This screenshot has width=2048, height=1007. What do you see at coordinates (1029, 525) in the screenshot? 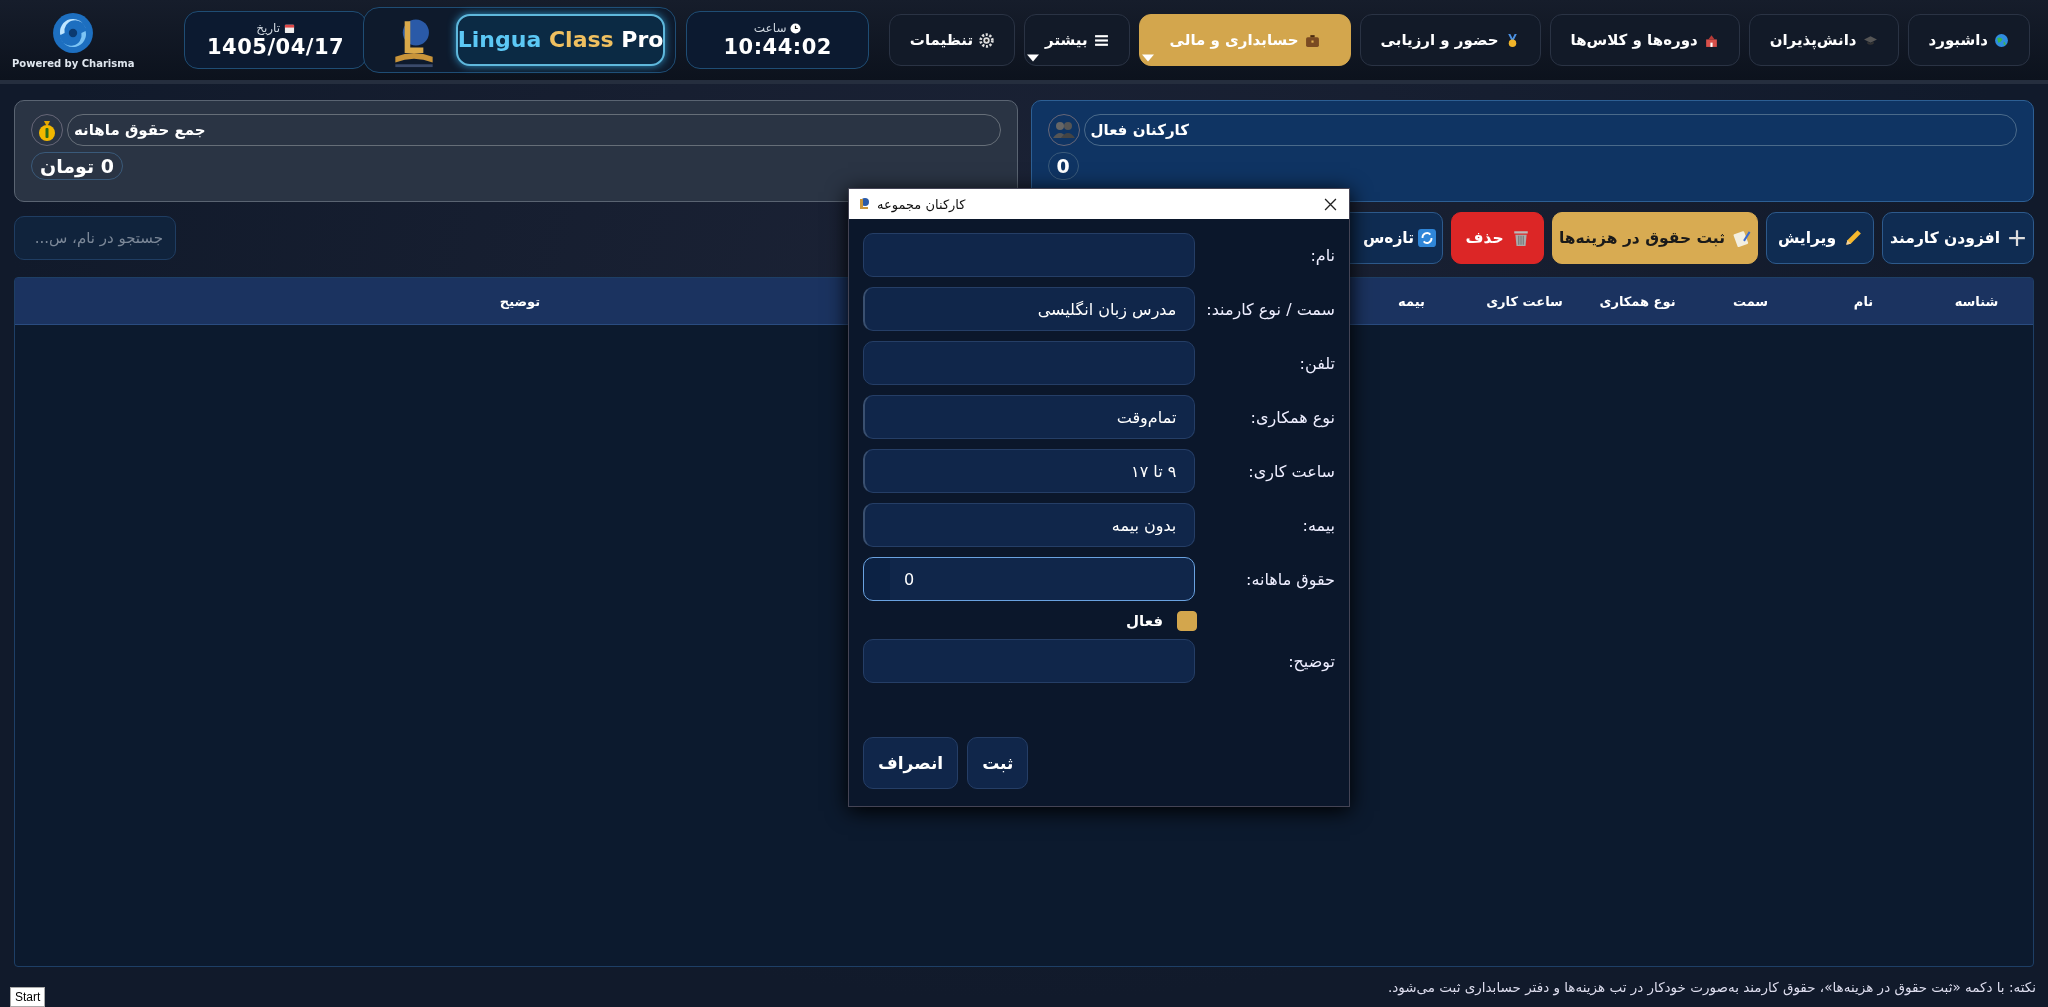
I see `input-field: بدون بیمه` at bounding box center [1029, 525].